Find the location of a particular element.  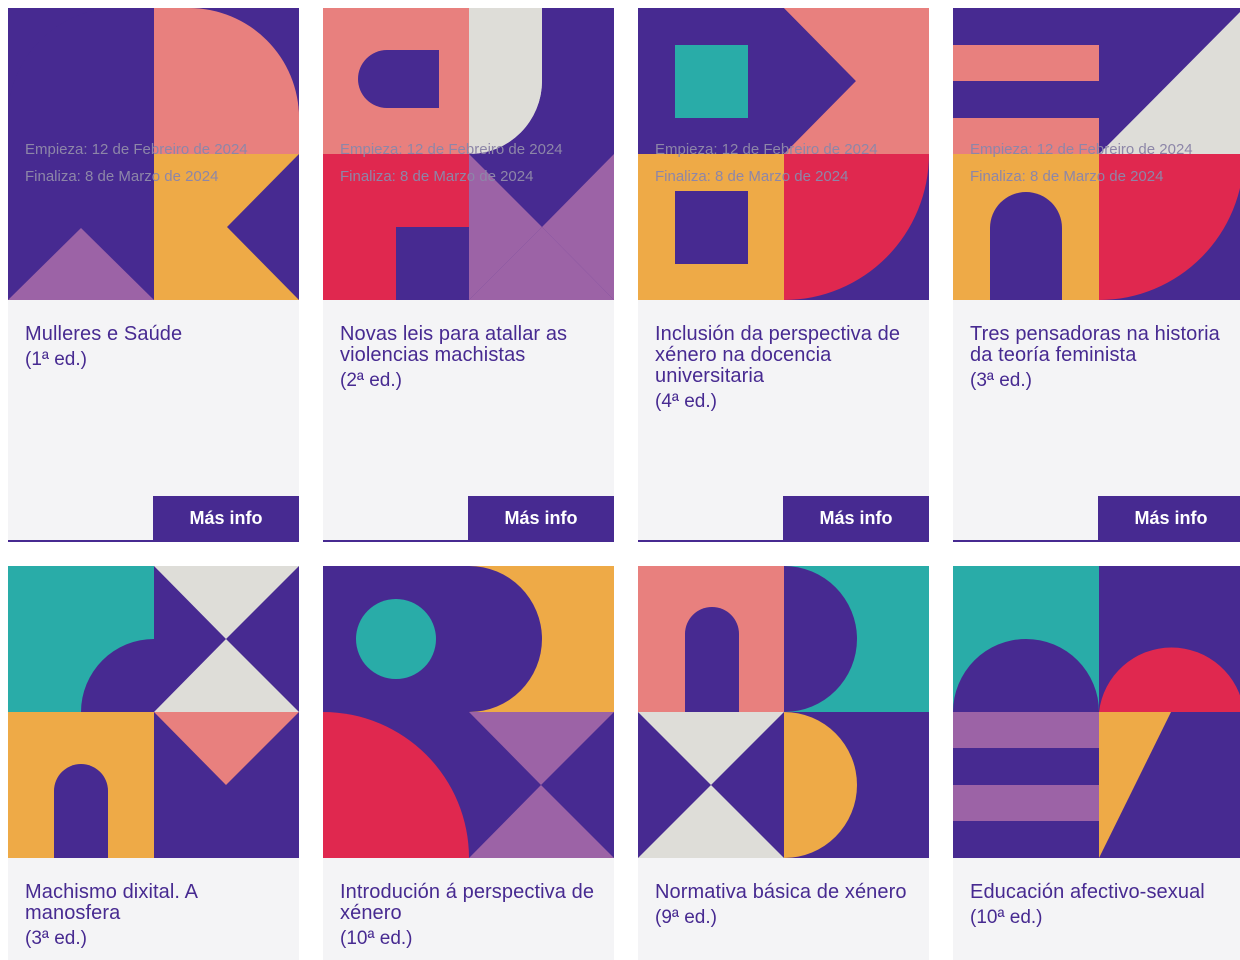

course-card: Normativa básica de xénero (9ª ed.) is located at coordinates (783, 763).